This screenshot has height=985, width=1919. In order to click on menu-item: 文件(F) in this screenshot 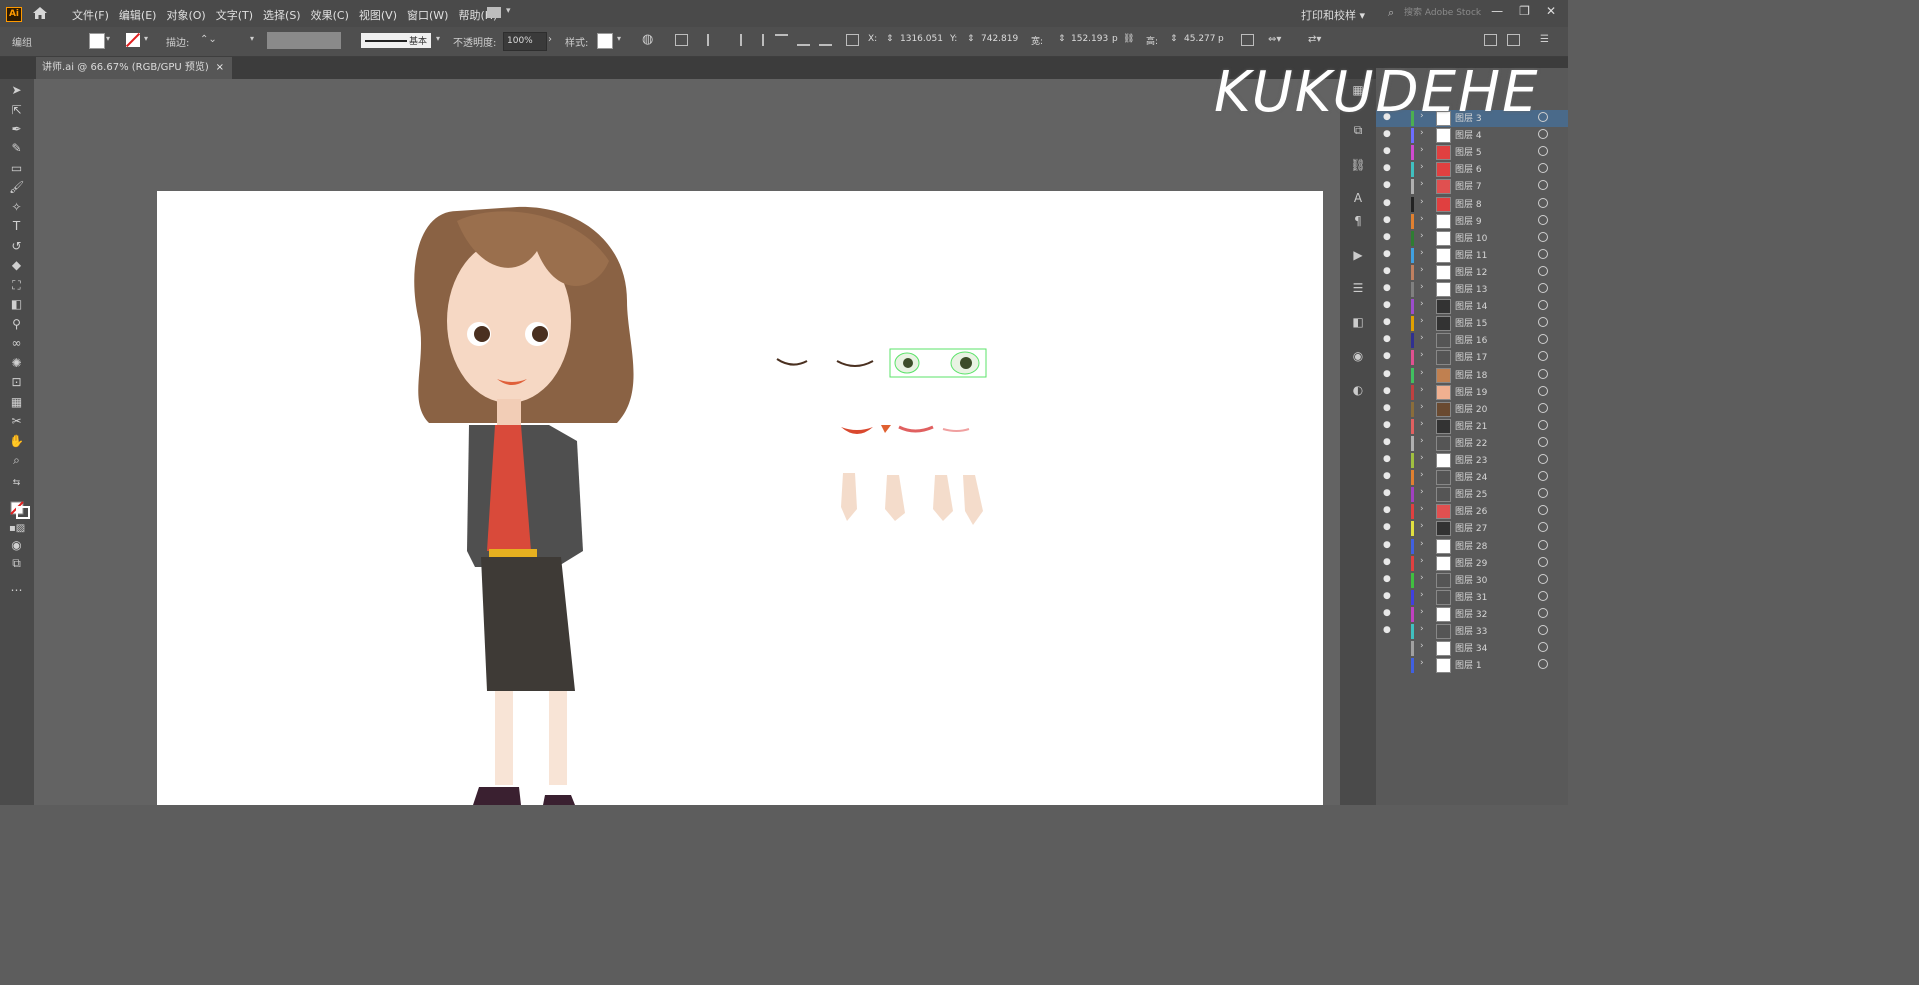, I will do `click(90, 15)`.